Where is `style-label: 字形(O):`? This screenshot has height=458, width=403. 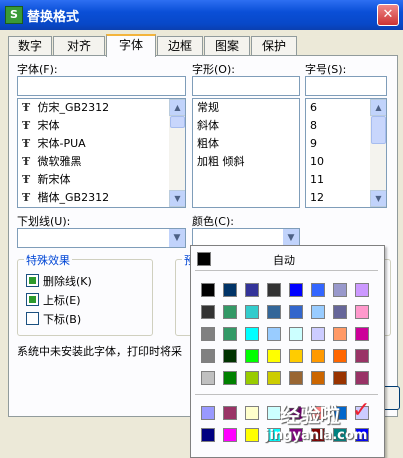 style-label: 字形(O): is located at coordinates (213, 69).